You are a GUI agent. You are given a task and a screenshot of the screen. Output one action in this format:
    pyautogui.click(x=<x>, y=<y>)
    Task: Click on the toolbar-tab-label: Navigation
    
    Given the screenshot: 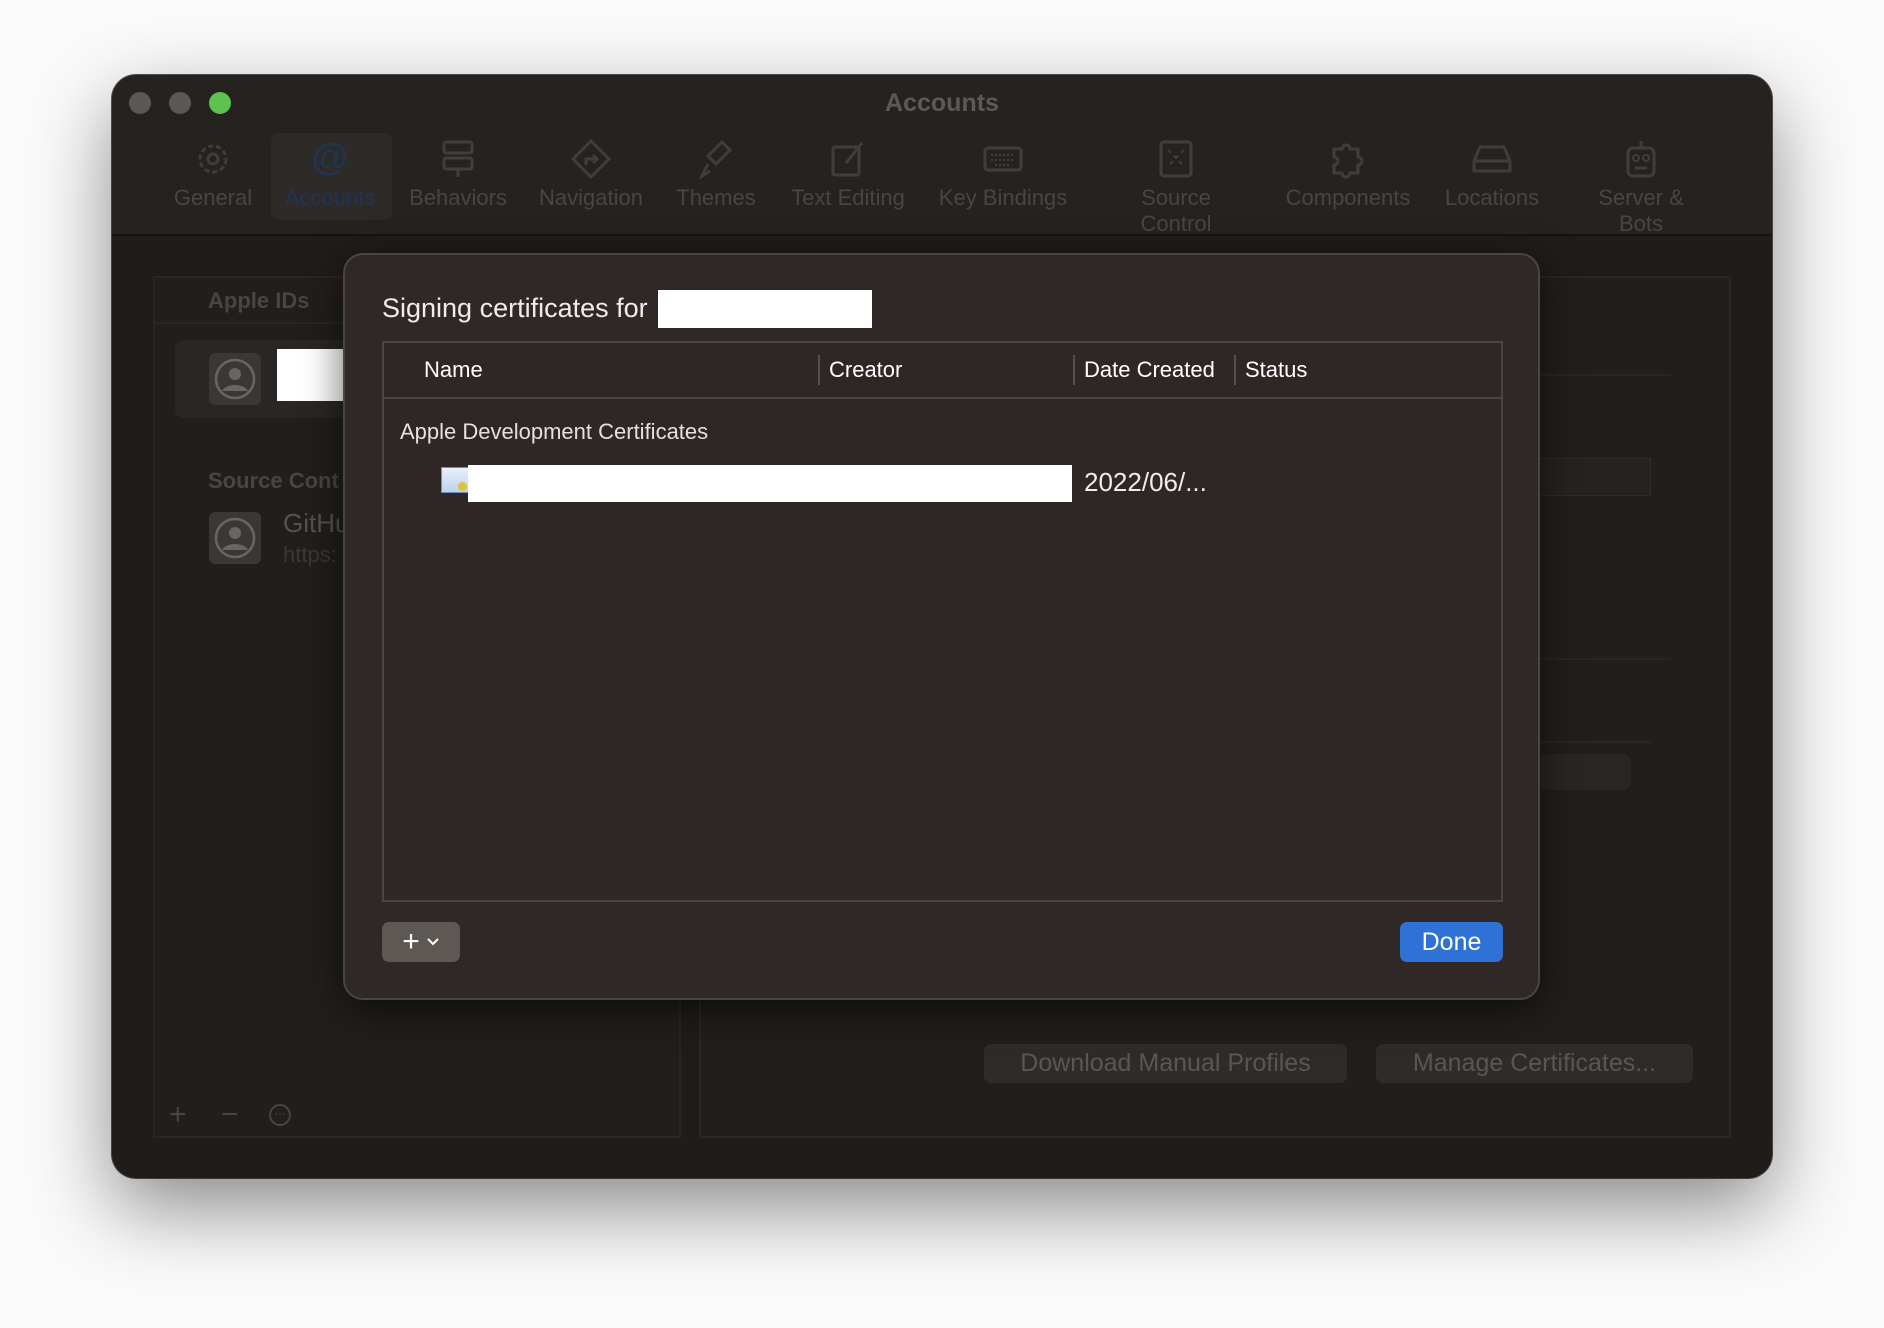 What is the action you would take?
    pyautogui.click(x=591, y=197)
    